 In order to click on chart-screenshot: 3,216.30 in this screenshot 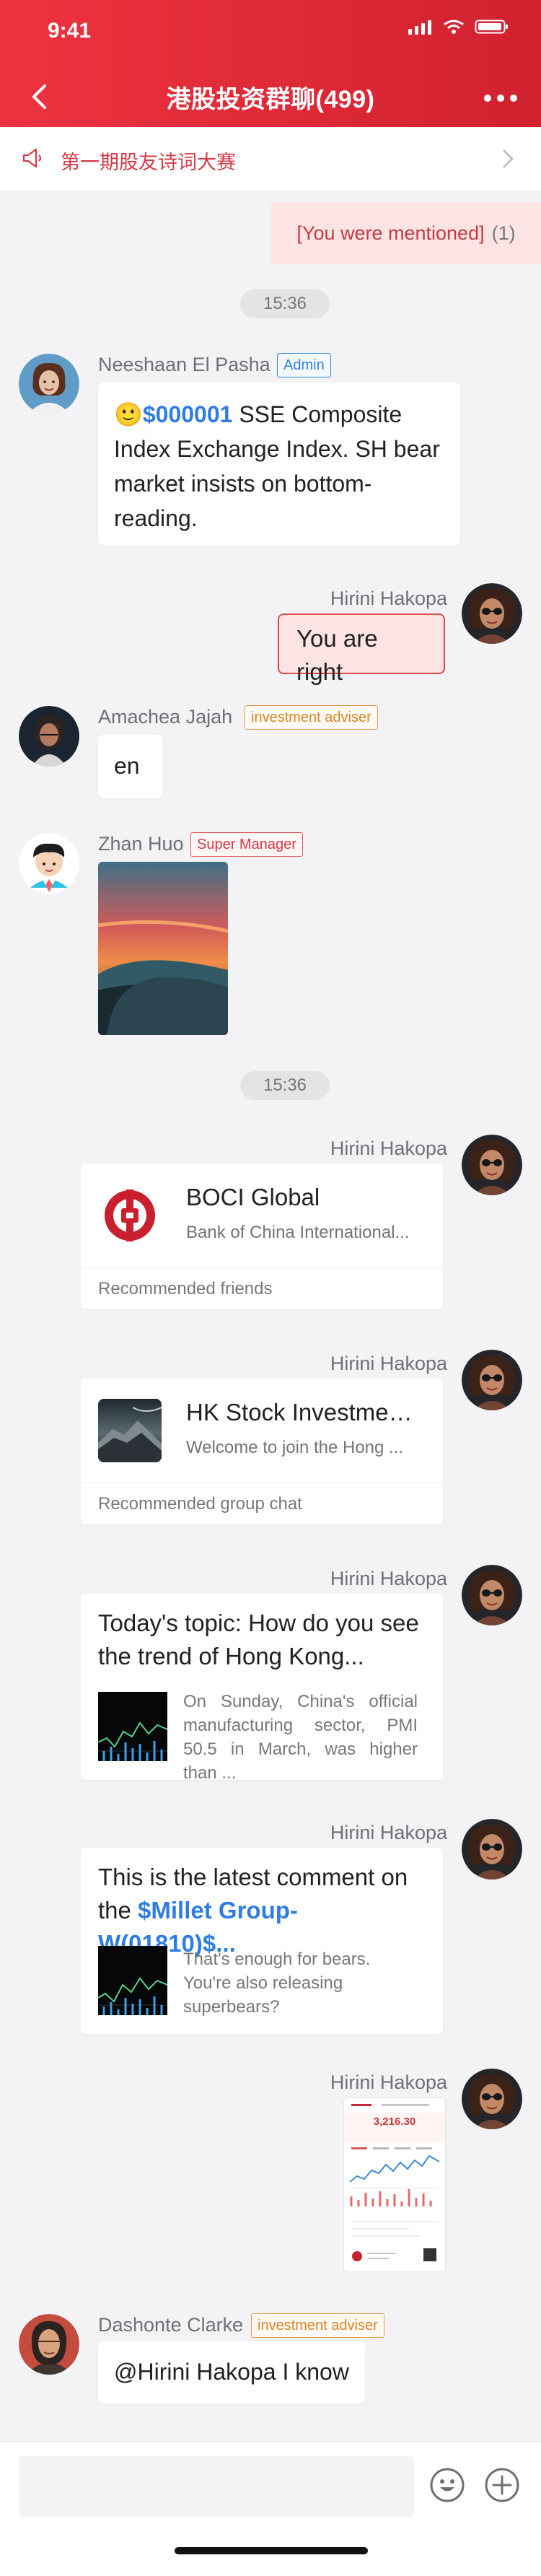, I will do `click(394, 2184)`.